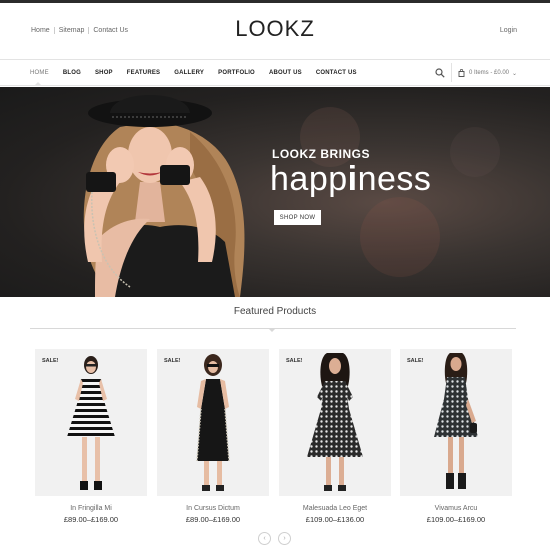 Image resolution: width=550 pixels, height=557 pixels. I want to click on chevron-right-icon: ›, so click(284, 538).